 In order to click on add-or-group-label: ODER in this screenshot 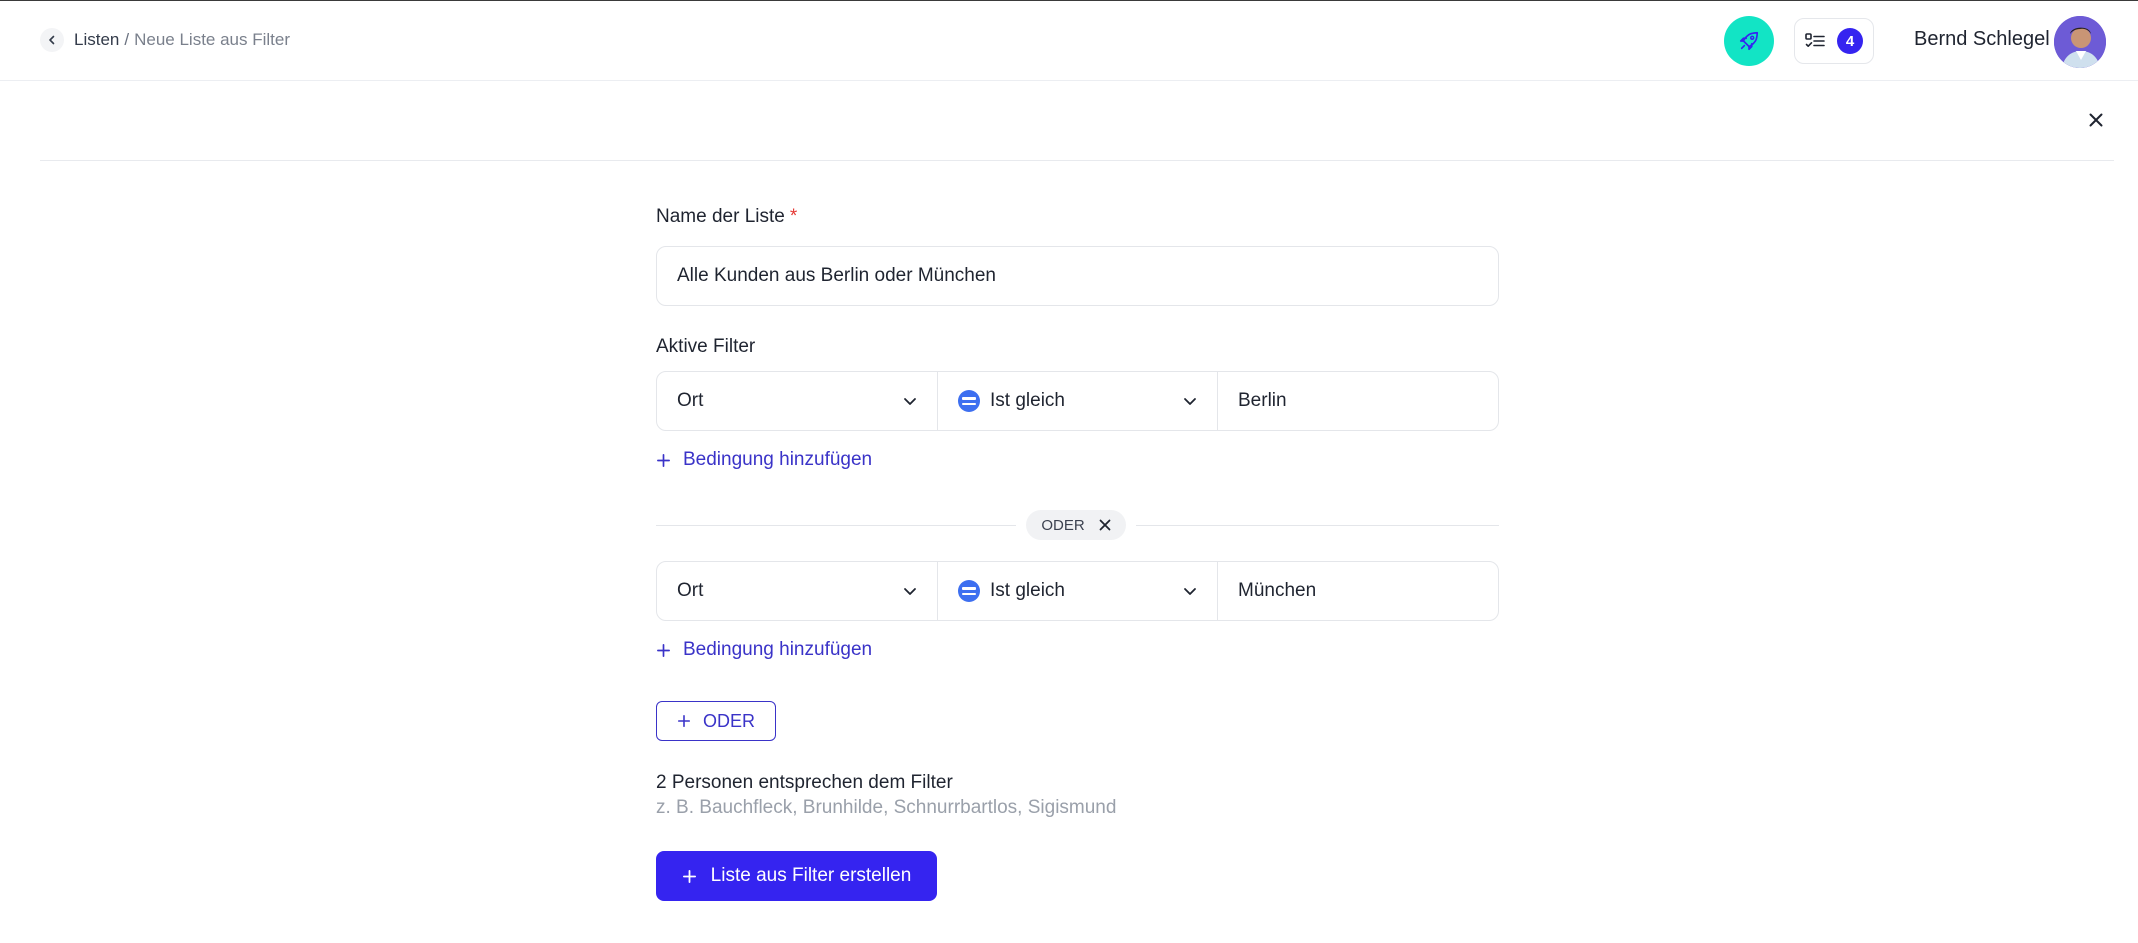, I will do `click(728, 720)`.